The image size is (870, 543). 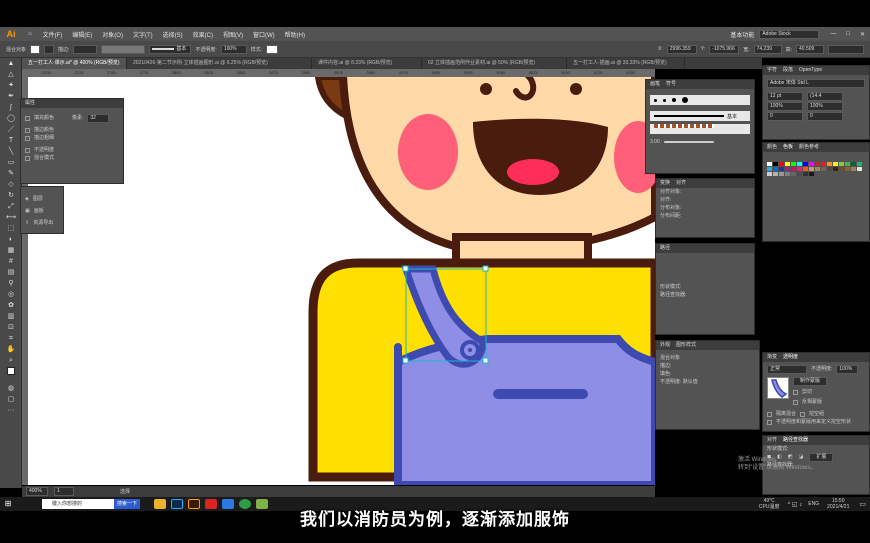 I want to click on magic-wand-tool-icon: ✦, so click(x=11, y=86).